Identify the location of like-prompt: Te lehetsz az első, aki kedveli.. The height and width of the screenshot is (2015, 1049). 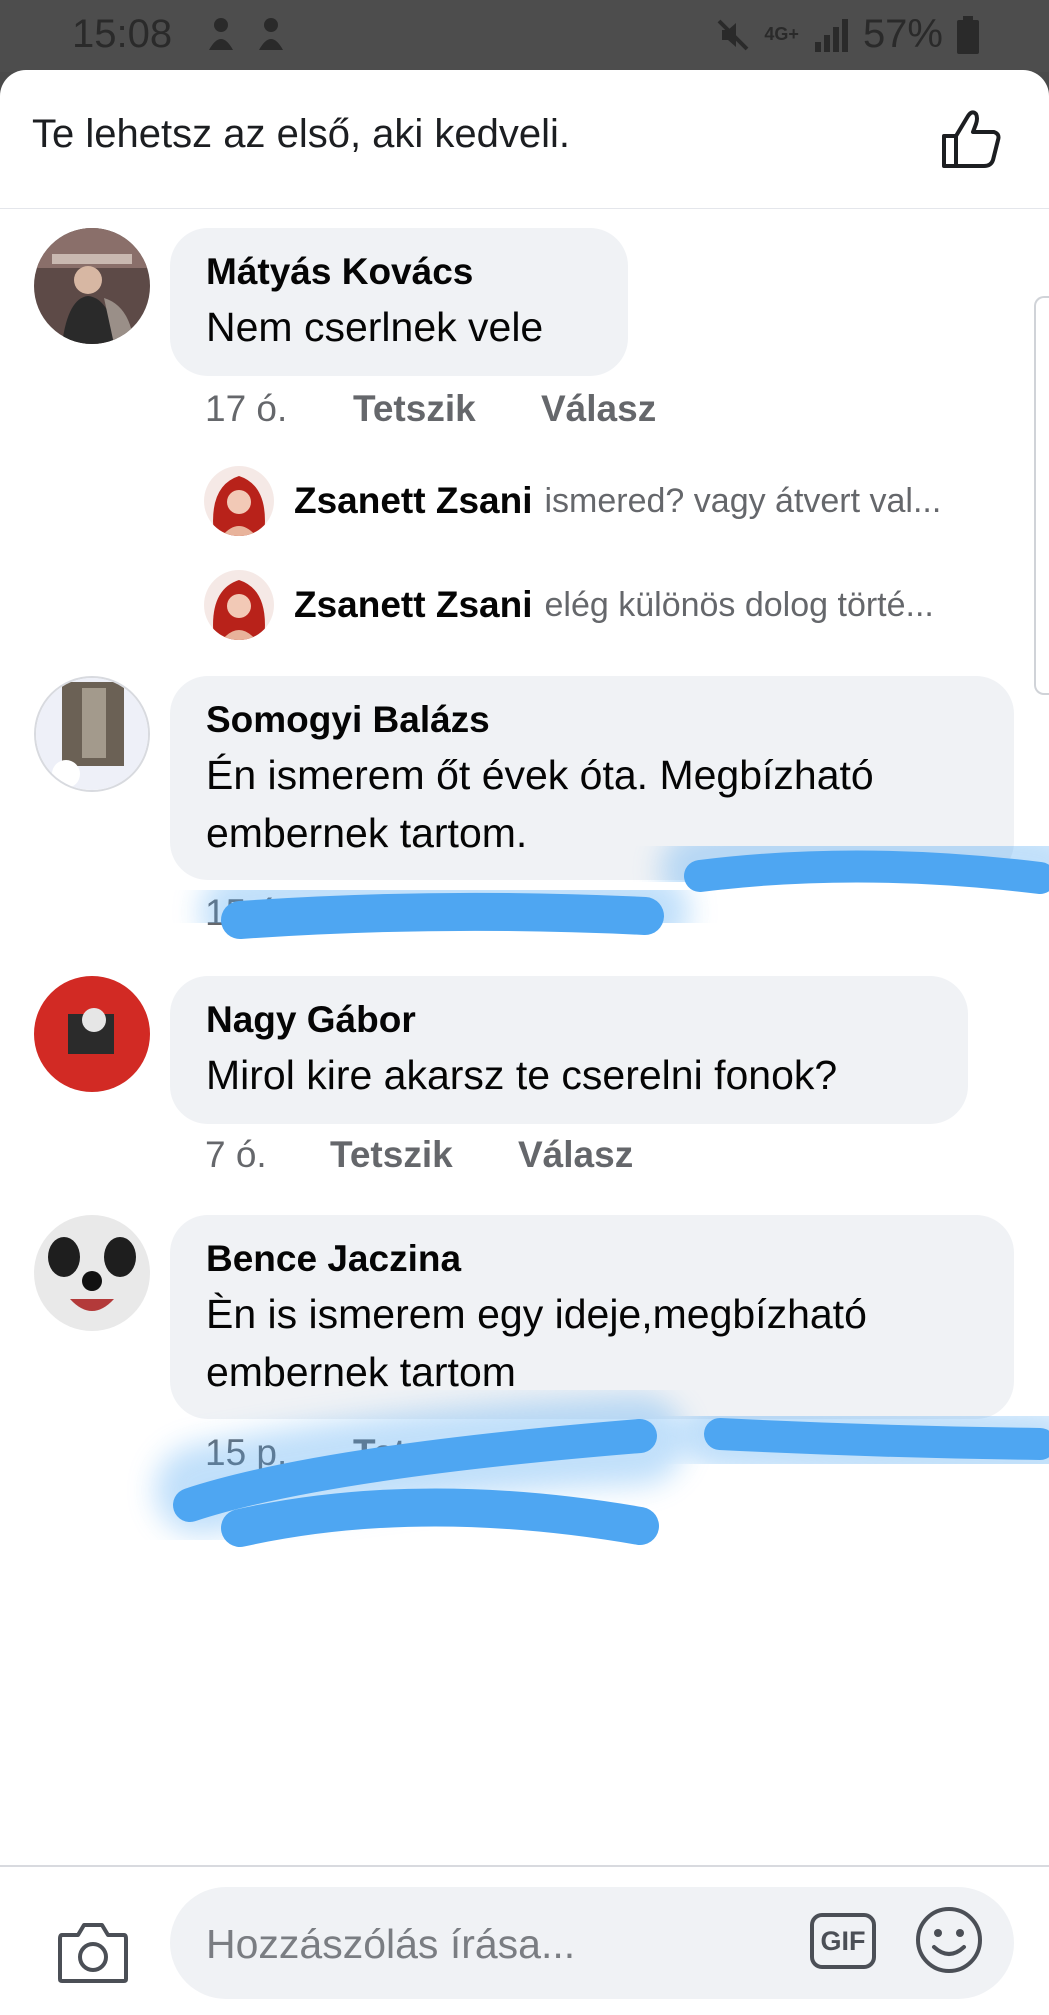
(301, 134).